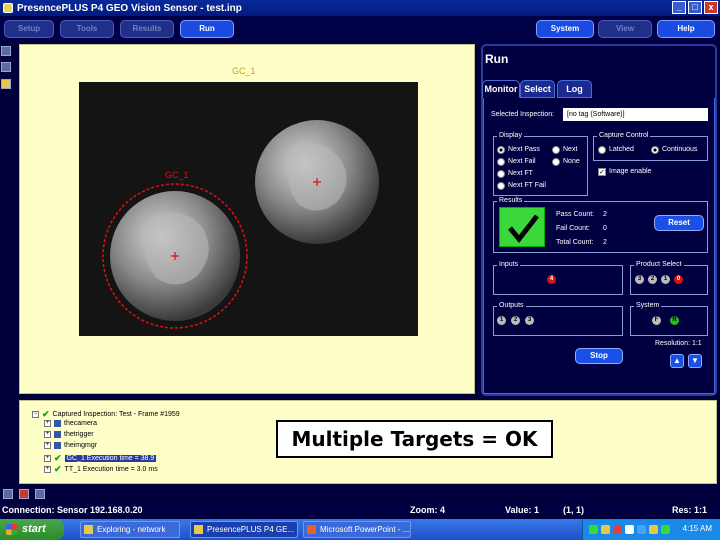  Describe the element at coordinates (617, 529) in the screenshot. I see `alert-icon` at that location.